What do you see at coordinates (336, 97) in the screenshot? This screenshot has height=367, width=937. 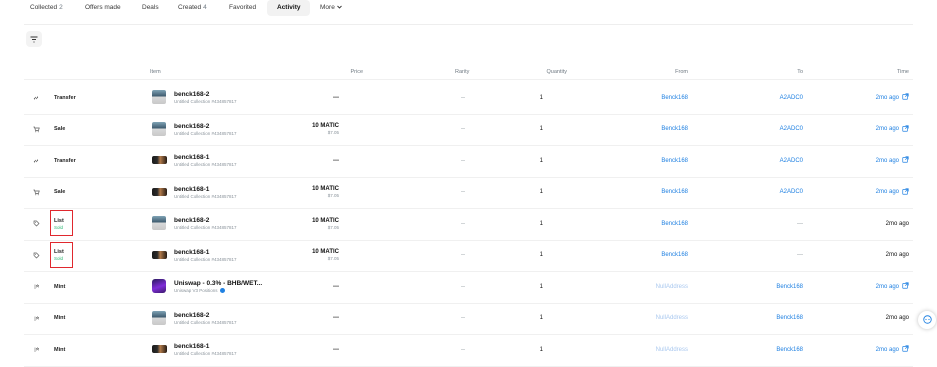 I see `price-value: ---` at bounding box center [336, 97].